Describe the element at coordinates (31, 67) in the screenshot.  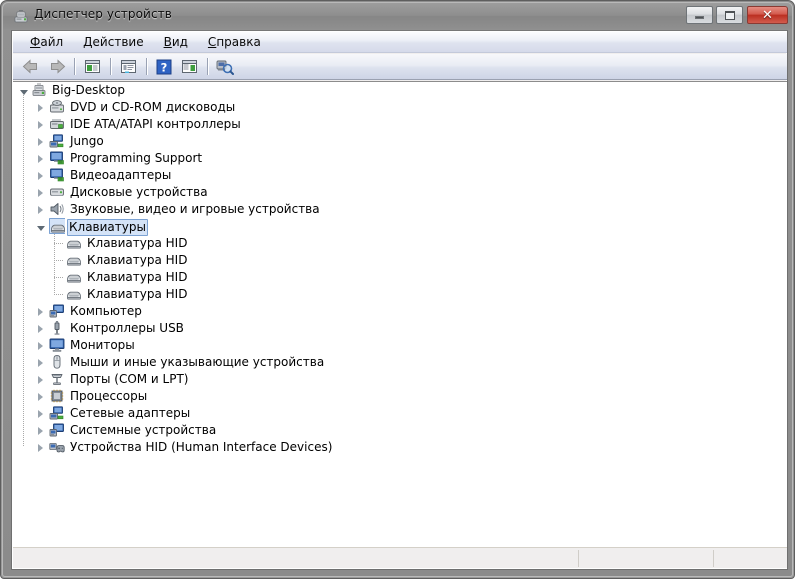
I see `back-button` at that location.